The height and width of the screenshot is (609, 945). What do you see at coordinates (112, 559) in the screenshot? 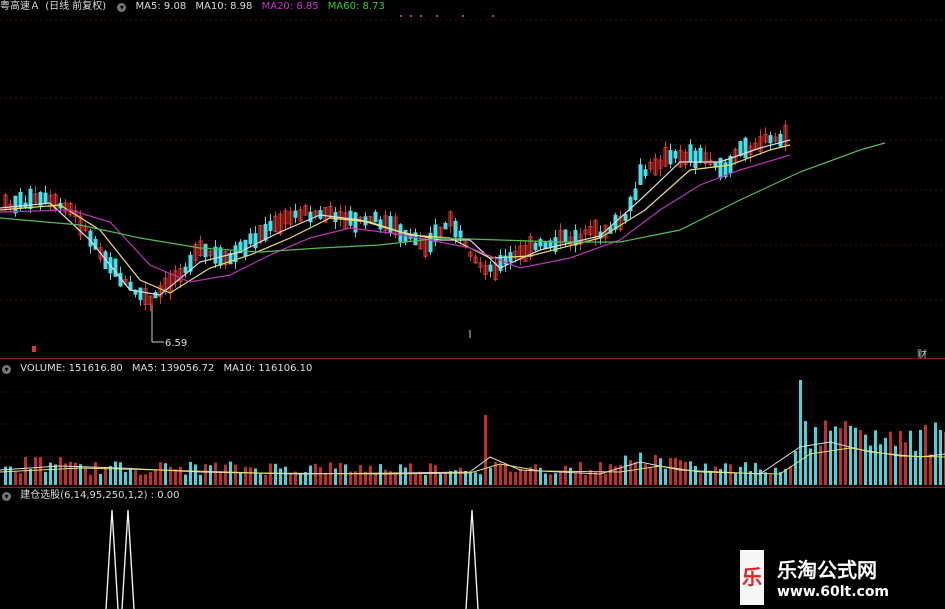
I see `signal-spike` at bounding box center [112, 559].